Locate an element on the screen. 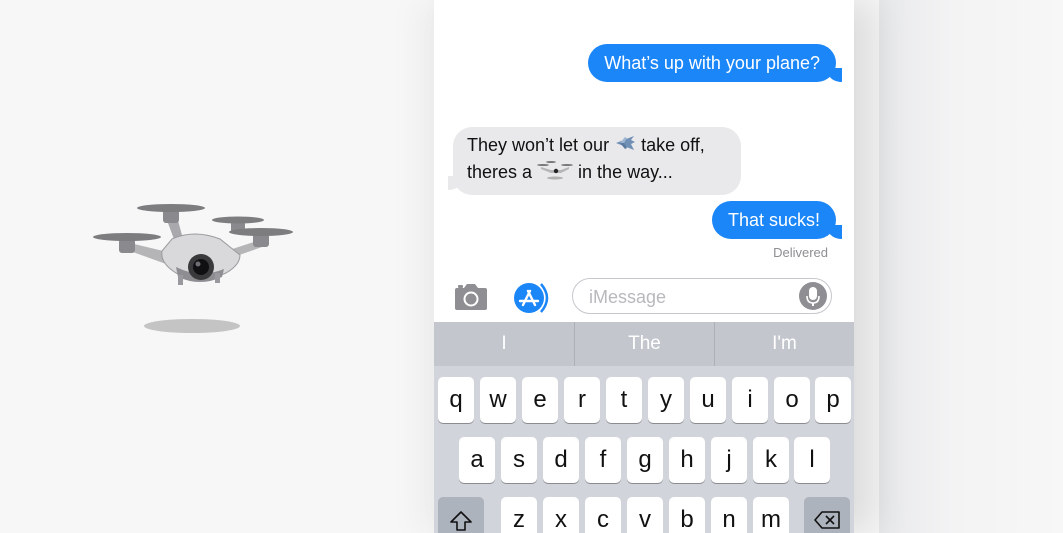  message-text: That sucks! is located at coordinates (773, 220).